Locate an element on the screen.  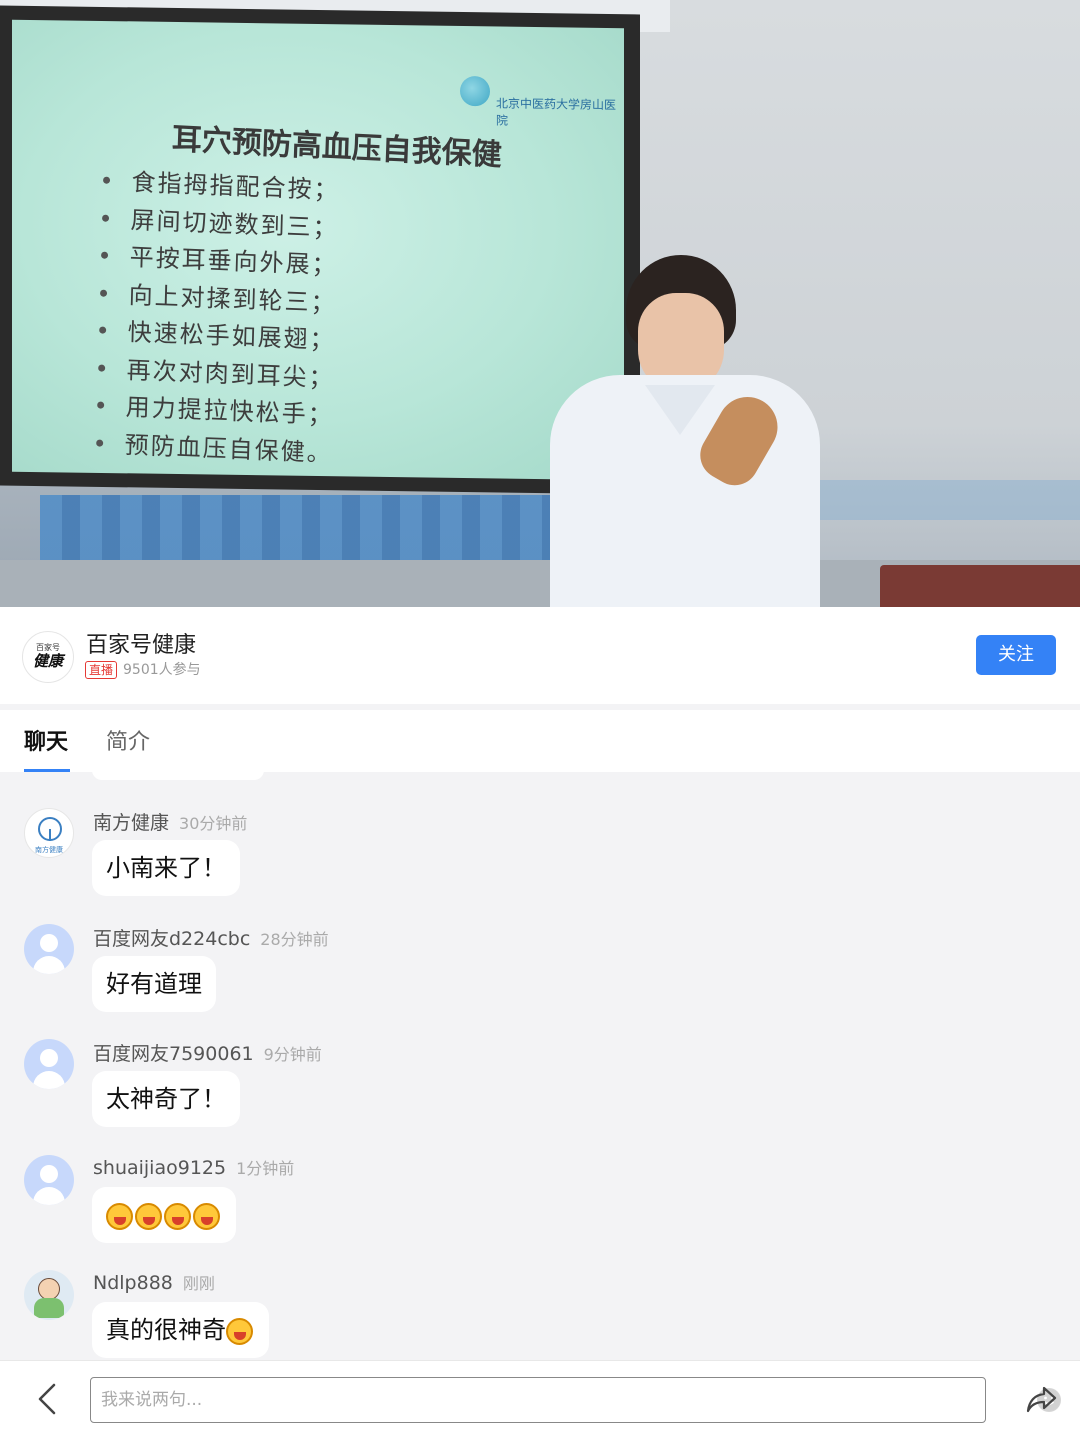
message-bubble: 真的很神奇 is located at coordinates (180, 1330).